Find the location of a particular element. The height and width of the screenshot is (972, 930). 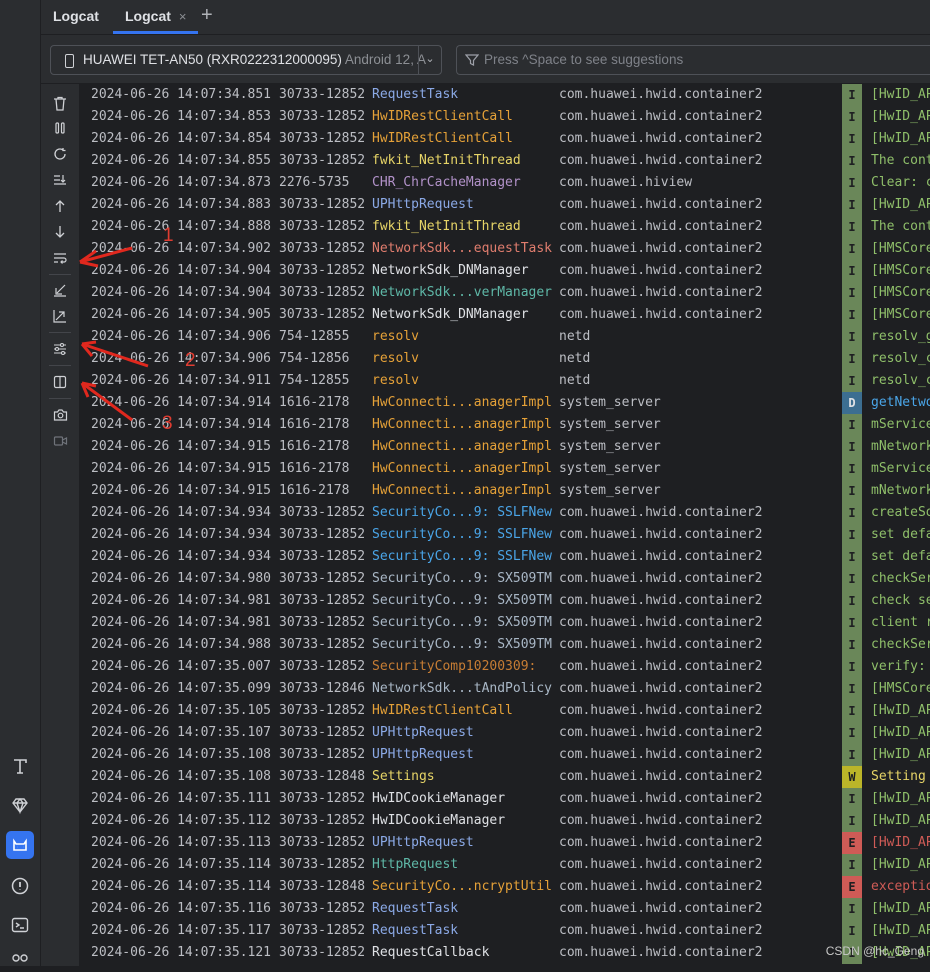

log-package: com.huawei.hwid.container2 is located at coordinates (661, 116).